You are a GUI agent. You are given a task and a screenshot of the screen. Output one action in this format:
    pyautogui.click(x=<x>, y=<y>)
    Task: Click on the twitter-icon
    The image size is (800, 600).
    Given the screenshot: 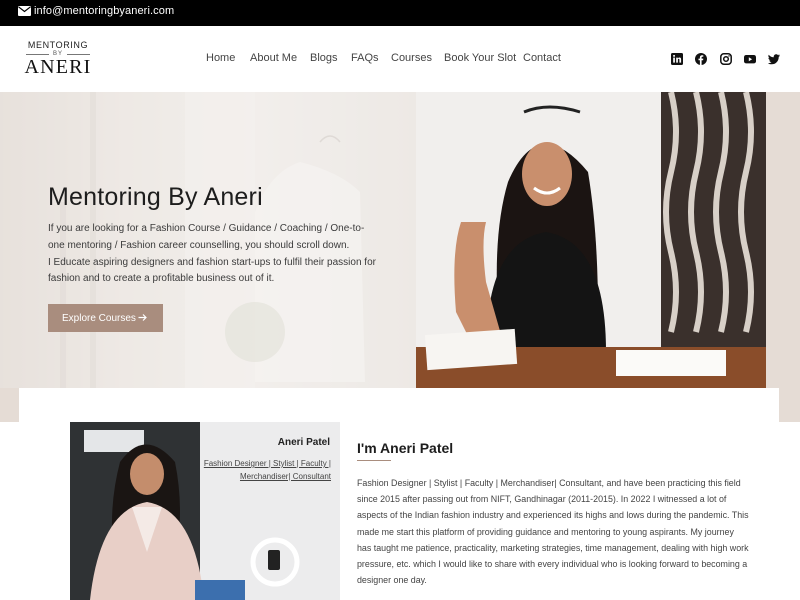 What is the action you would take?
    pyautogui.click(x=774, y=59)
    